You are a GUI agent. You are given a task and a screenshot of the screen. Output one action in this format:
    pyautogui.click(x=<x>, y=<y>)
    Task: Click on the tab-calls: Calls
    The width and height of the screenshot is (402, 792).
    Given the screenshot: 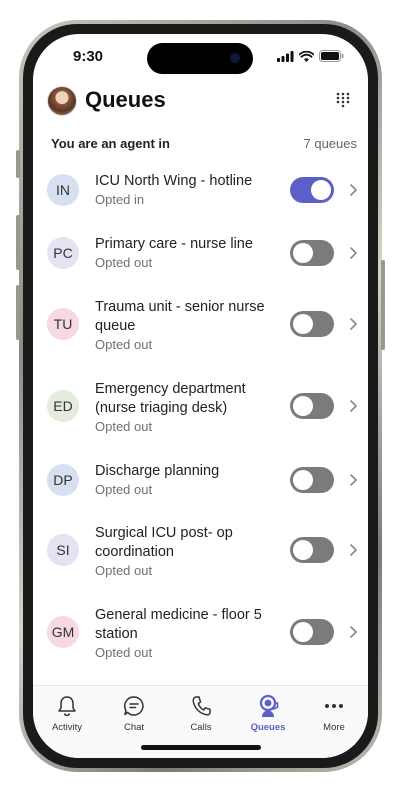 What is the action you would take?
    pyautogui.click(x=201, y=713)
    